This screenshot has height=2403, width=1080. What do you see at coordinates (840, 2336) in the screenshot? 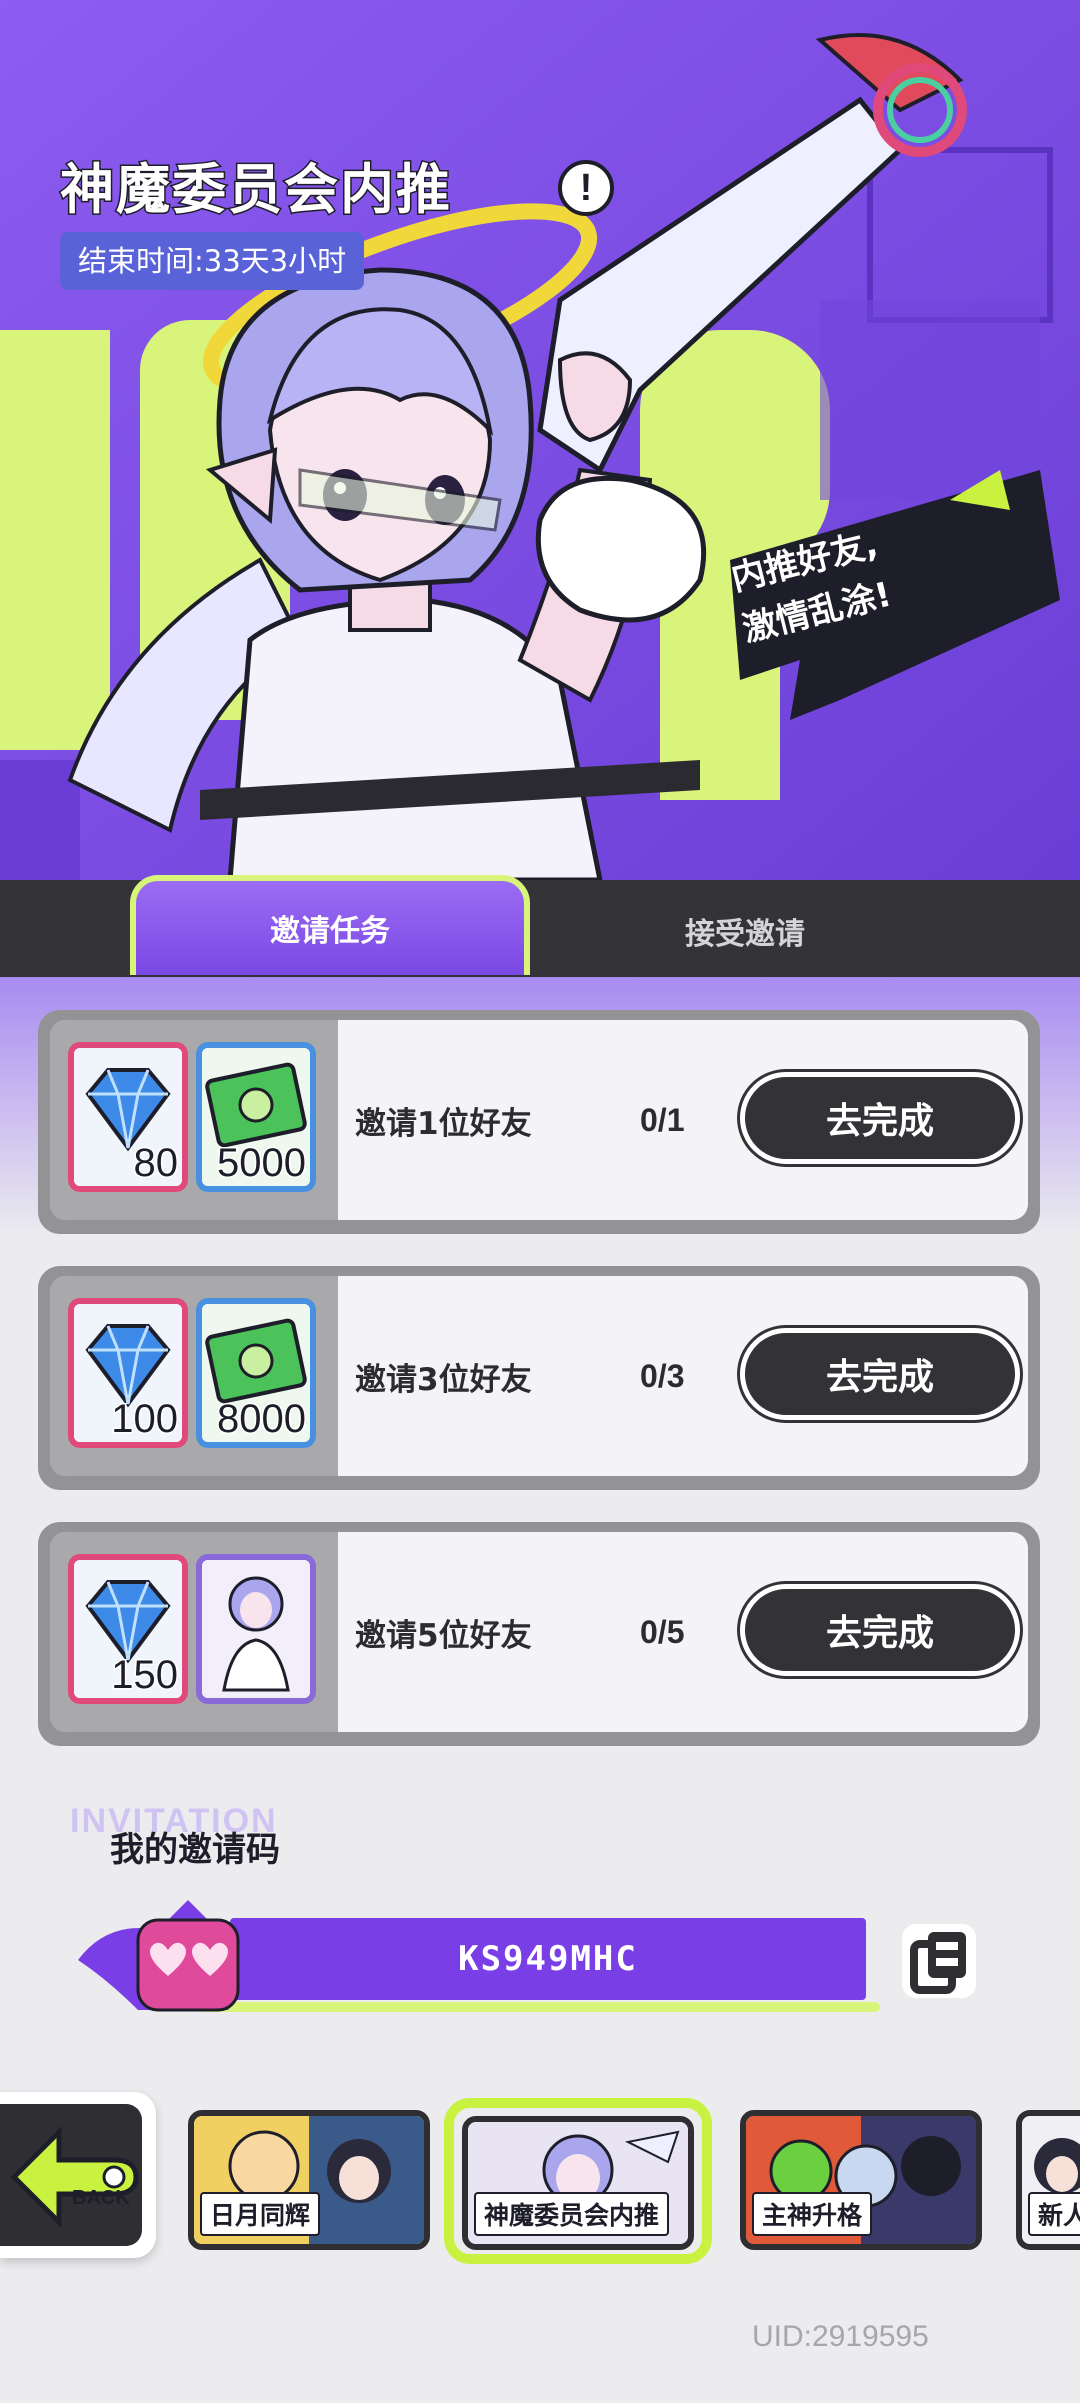
I see `user-id: UID:2919595` at bounding box center [840, 2336].